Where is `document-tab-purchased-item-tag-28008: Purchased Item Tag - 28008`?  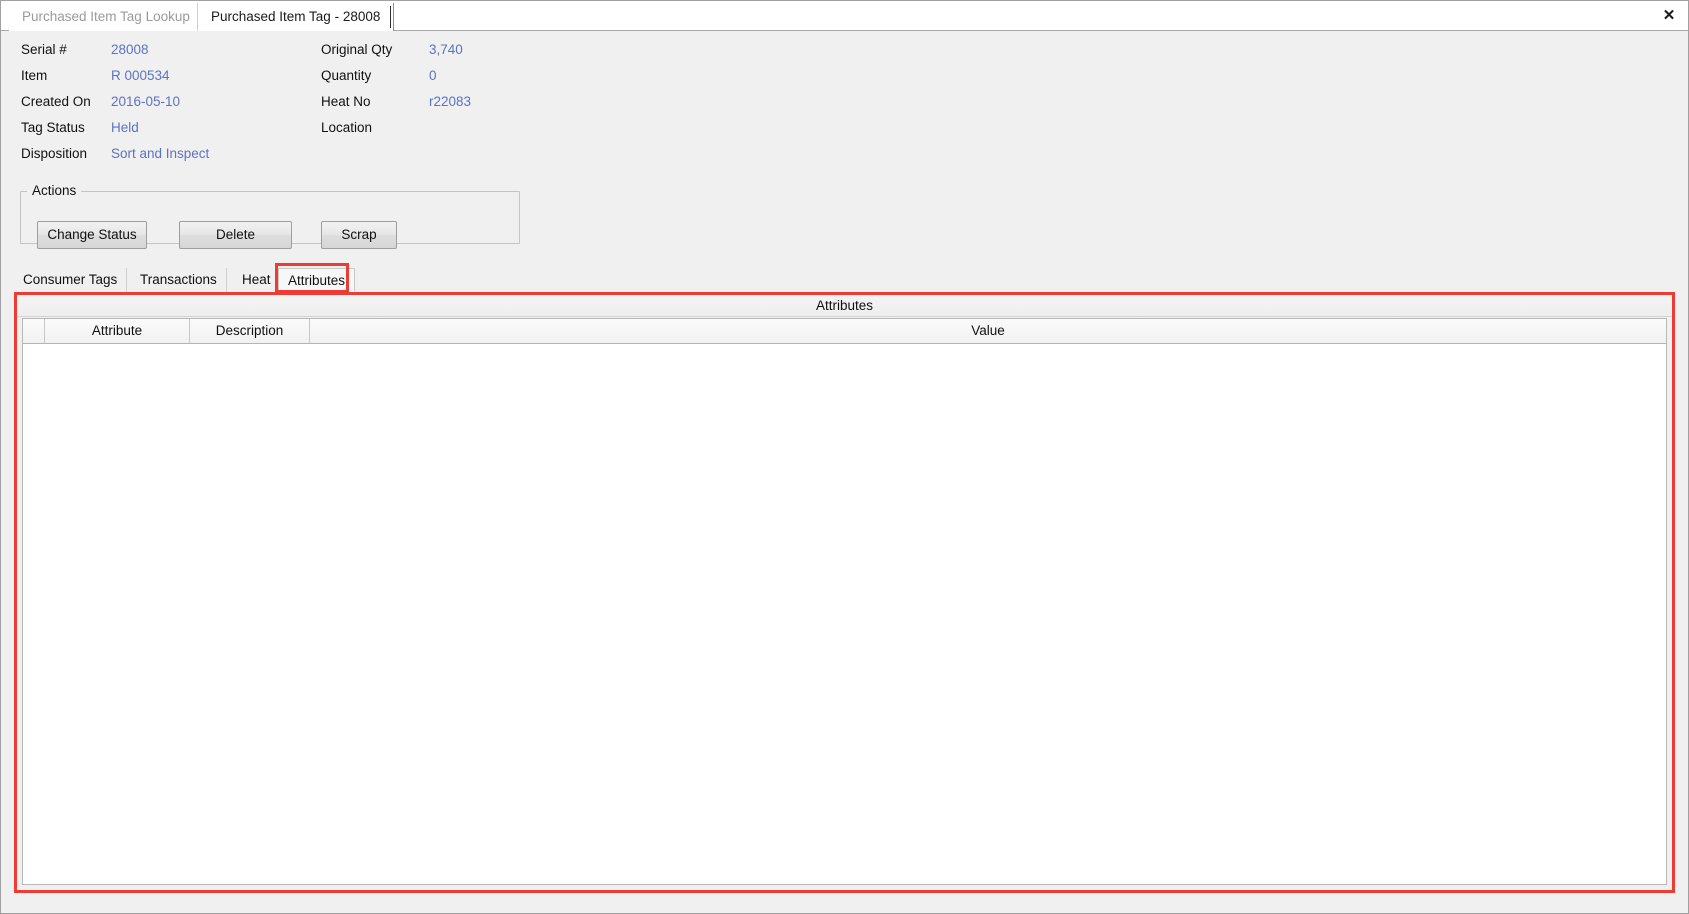
document-tab-purchased-item-tag-28008: Purchased Item Tag - 28008 is located at coordinates (296, 17).